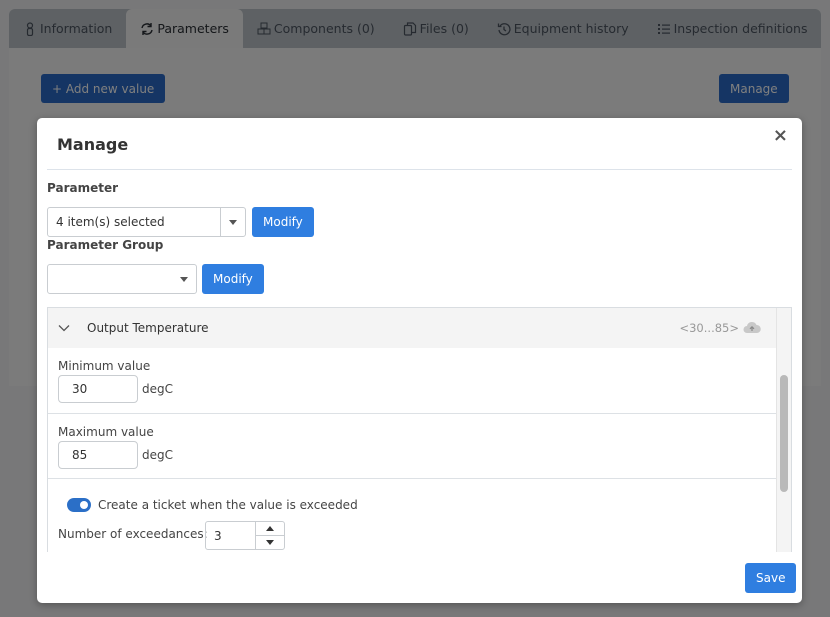 This screenshot has width=830, height=617. I want to click on decrement-icon, so click(270, 542).